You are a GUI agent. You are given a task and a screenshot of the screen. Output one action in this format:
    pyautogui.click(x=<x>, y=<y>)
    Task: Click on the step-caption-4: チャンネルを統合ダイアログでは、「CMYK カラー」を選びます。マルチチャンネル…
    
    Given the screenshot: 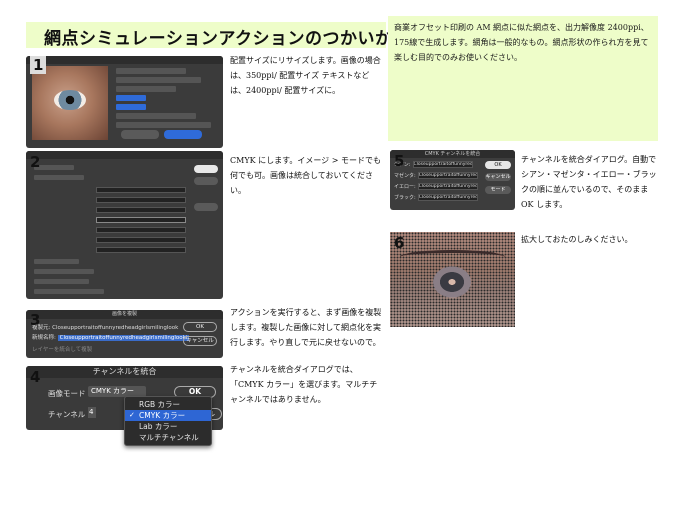 What is the action you would take?
    pyautogui.click(x=304, y=384)
    